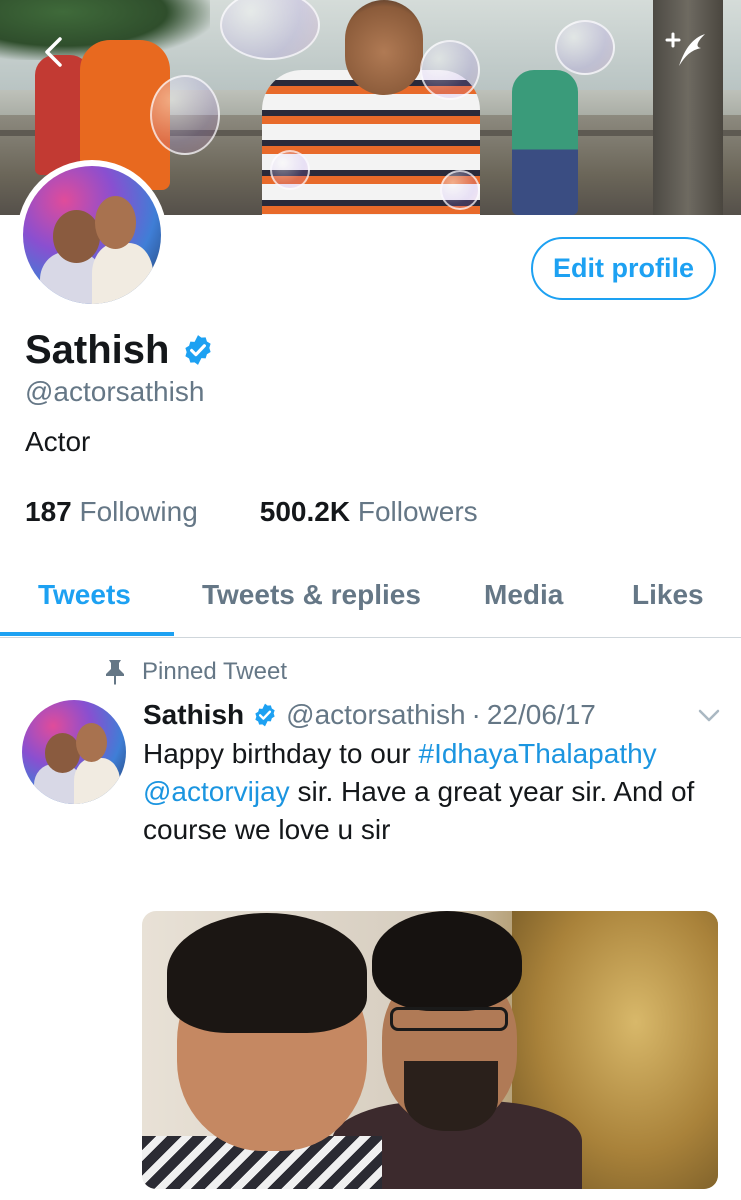 The image size is (741, 1200). Describe the element at coordinates (417, 511) in the screenshot. I see `followers-label: Followers` at that location.